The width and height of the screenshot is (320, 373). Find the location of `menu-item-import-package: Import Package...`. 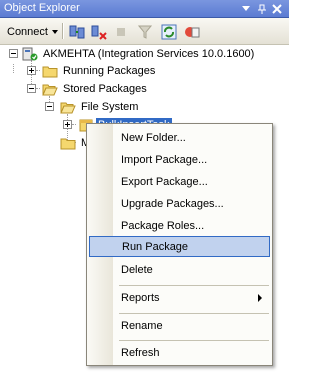

menu-item-import-package: Import Package... is located at coordinates (179, 159).